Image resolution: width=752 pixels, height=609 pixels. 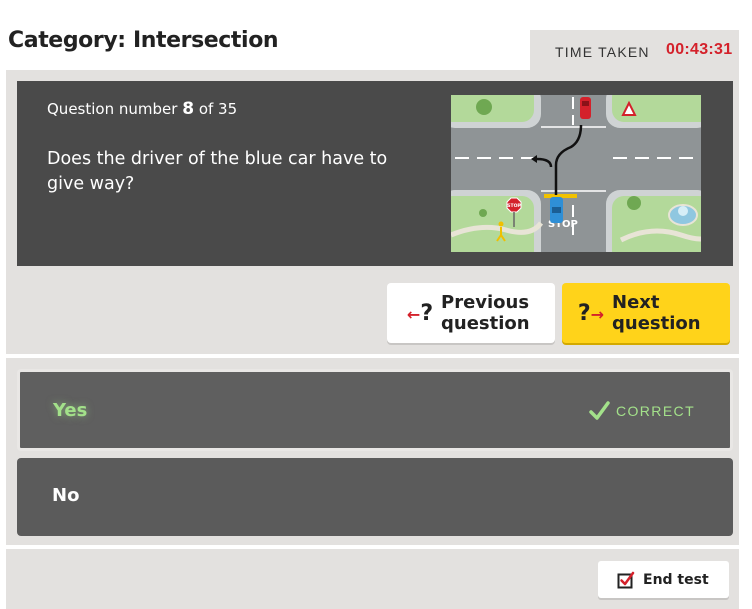 What do you see at coordinates (496, 111) in the screenshot?
I see `corner-block-top-left` at bounding box center [496, 111].